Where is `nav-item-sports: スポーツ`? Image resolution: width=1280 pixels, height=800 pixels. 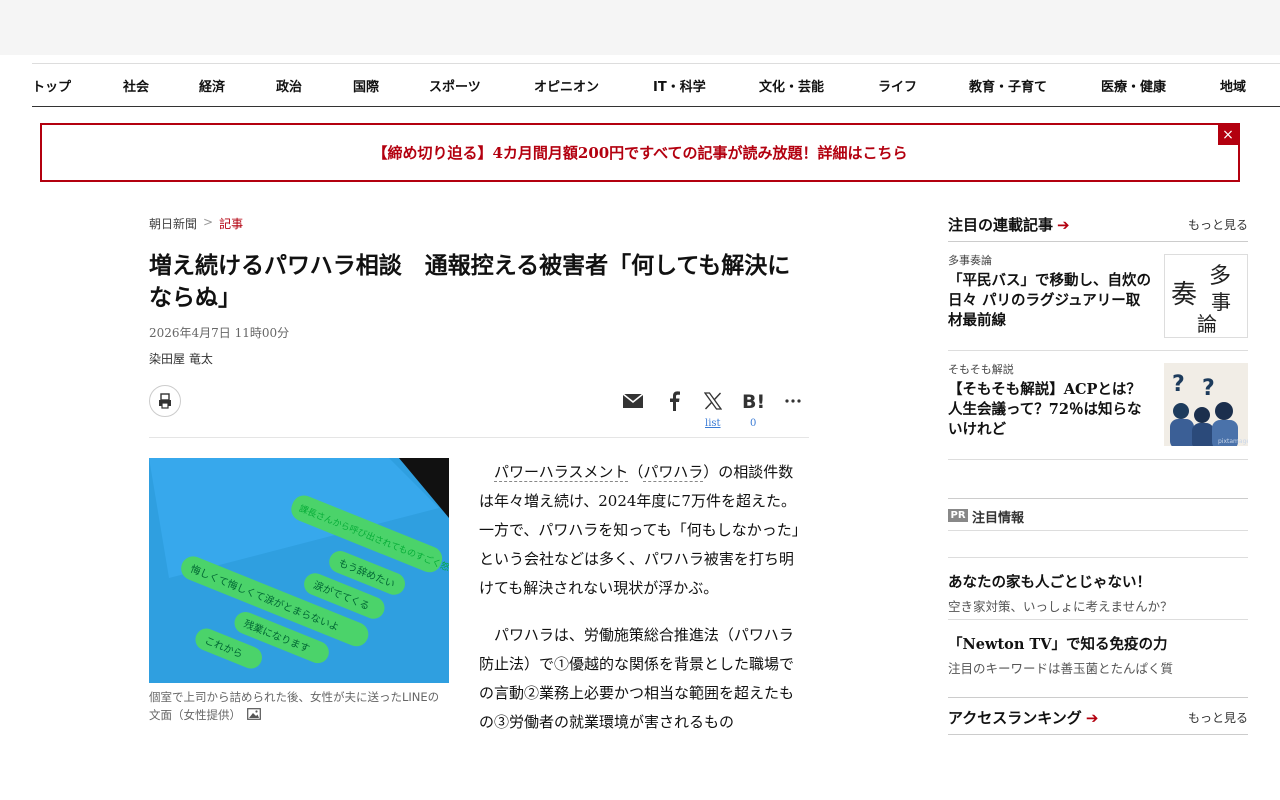
nav-item-sports: スポーツ is located at coordinates (455, 85).